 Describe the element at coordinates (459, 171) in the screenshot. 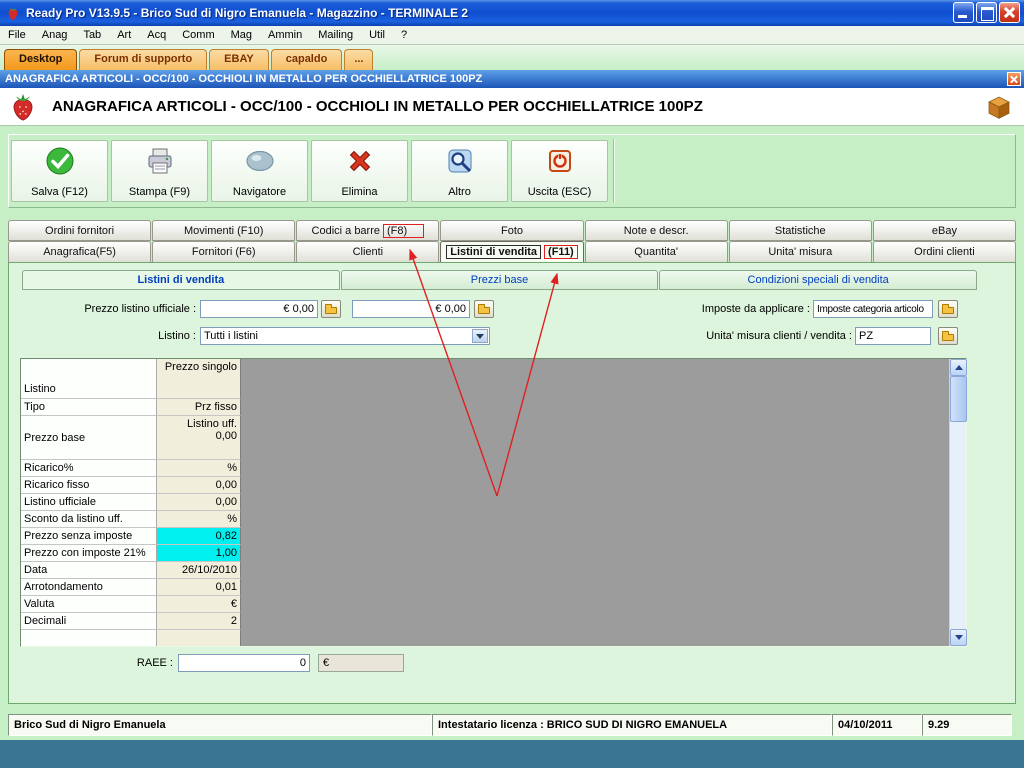

I see `other-button: Altro` at that location.